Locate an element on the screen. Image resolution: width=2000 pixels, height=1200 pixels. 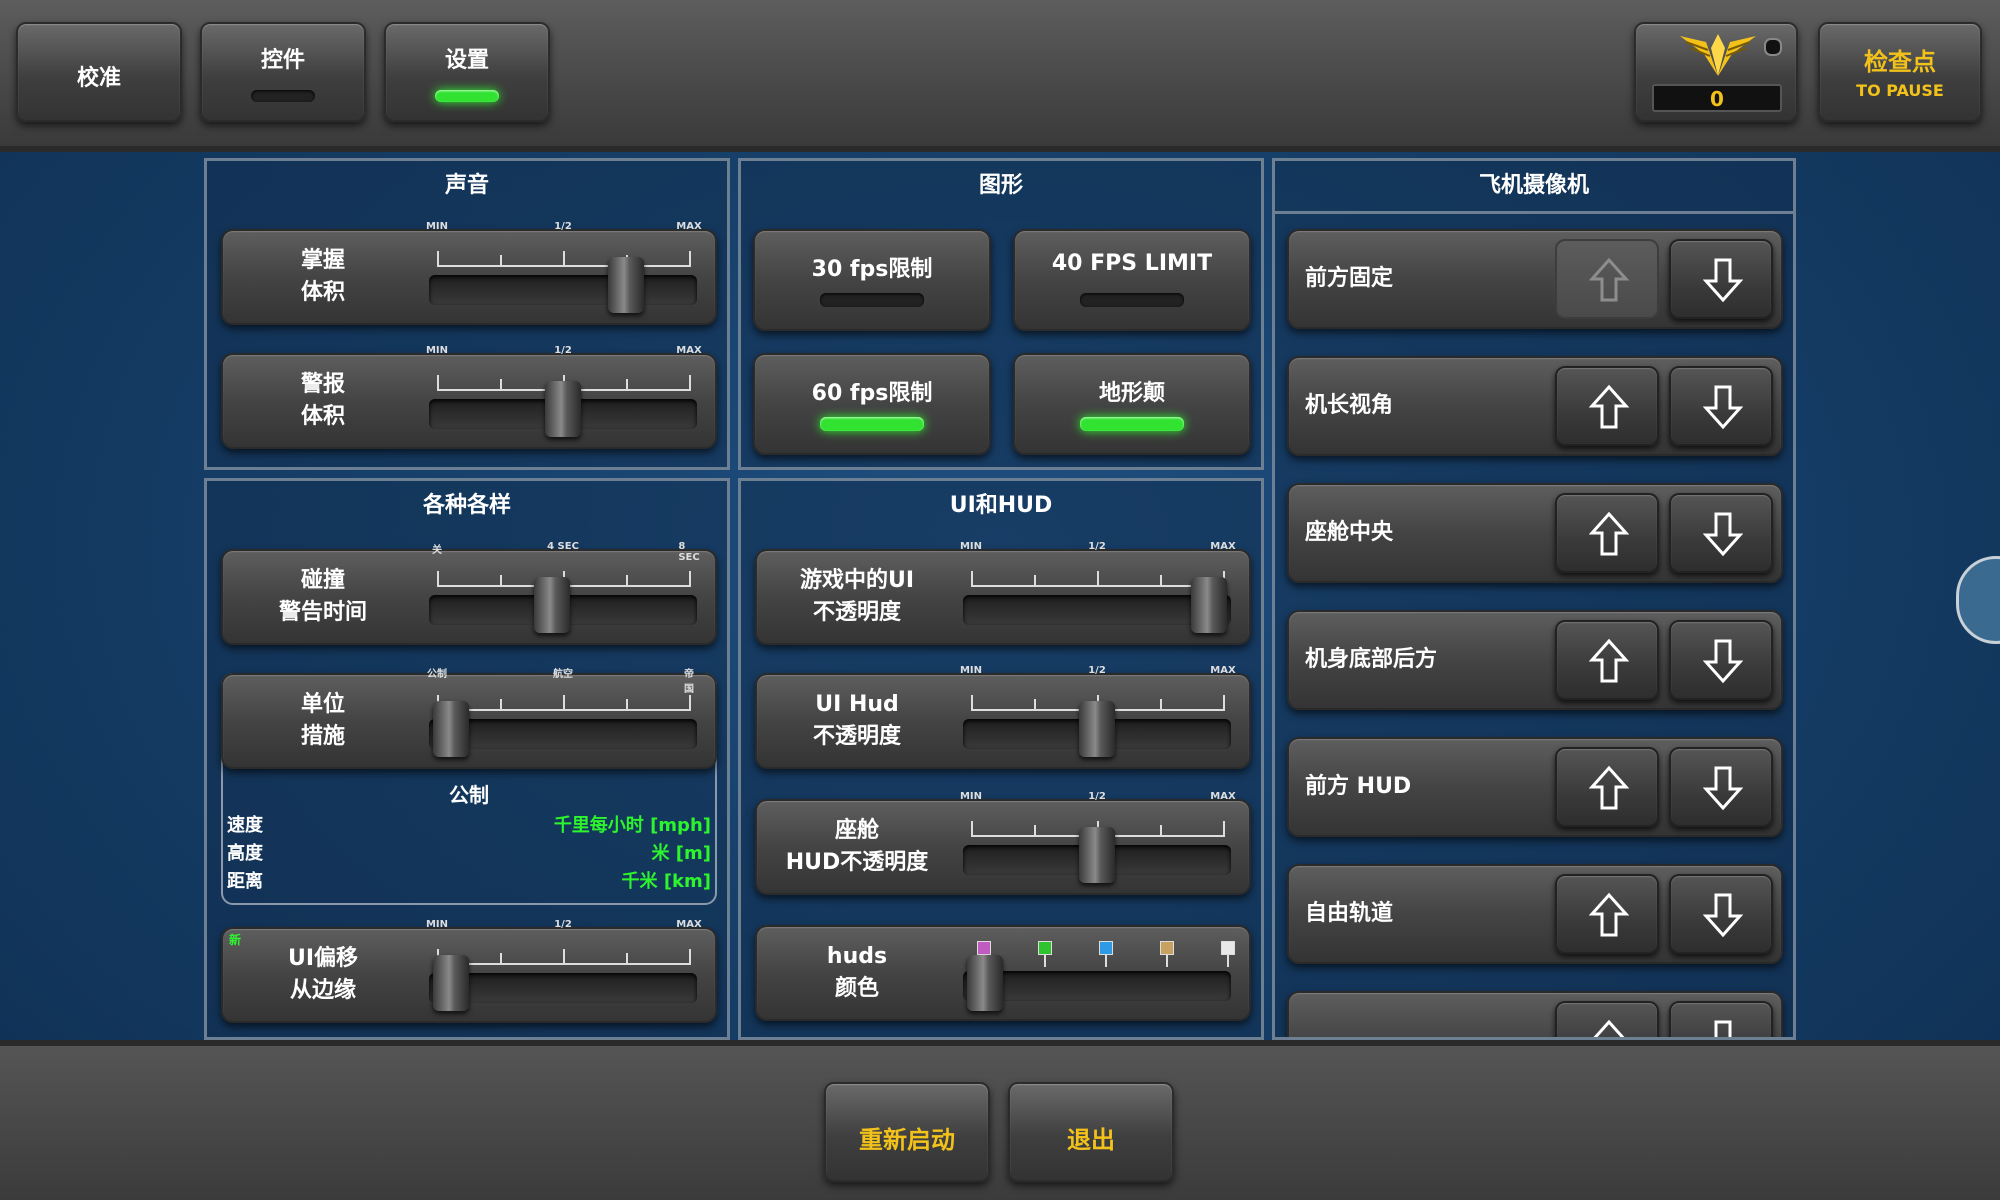
slider-label-line2: 不透明度 is located at coordinates (856, 612).